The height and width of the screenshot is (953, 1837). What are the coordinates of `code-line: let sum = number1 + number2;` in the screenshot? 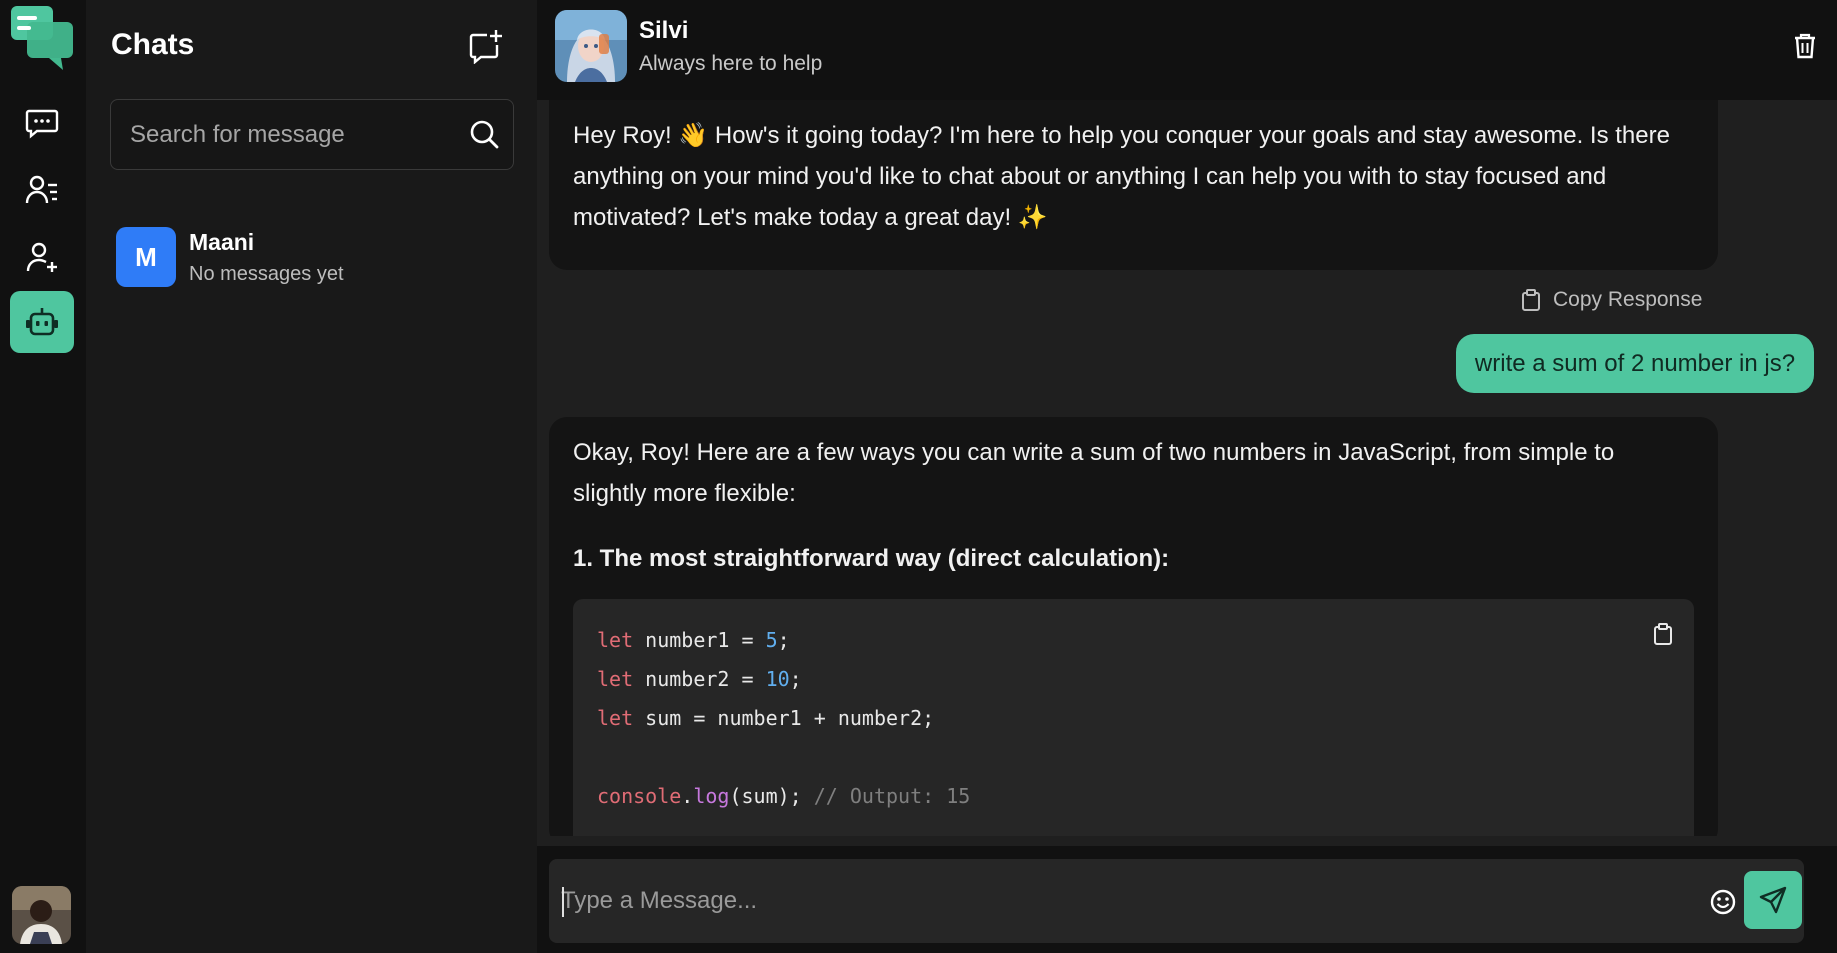 It's located at (765, 718).